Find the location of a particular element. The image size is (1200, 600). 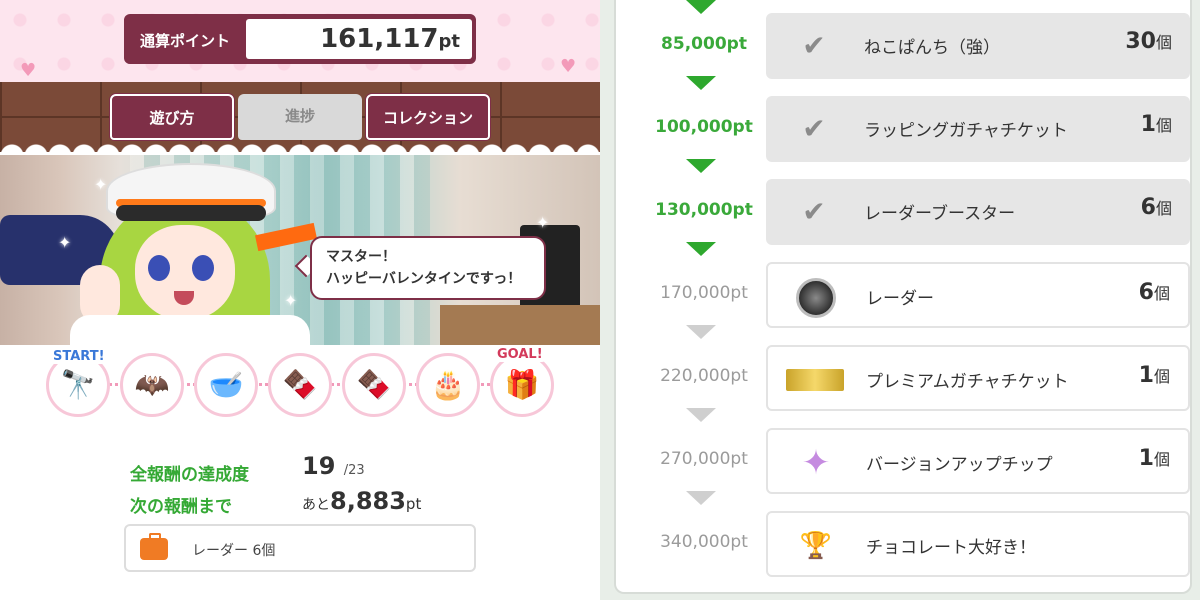

reward-row: プレミアムガチャチケット 1個 is located at coordinates (978, 378).